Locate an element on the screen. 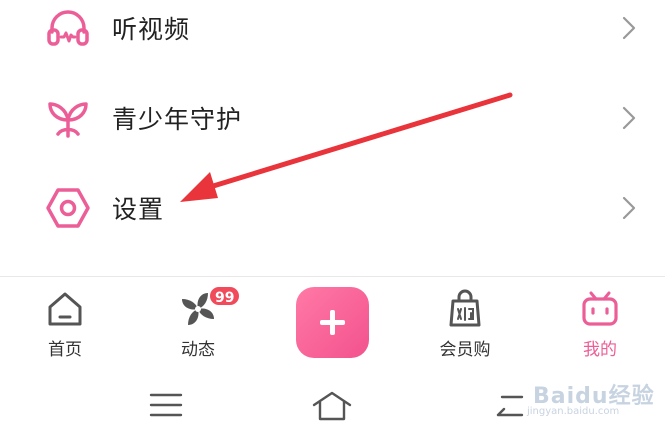 The width and height of the screenshot is (665, 438). menu-item-label: 听视频 is located at coordinates (151, 29).